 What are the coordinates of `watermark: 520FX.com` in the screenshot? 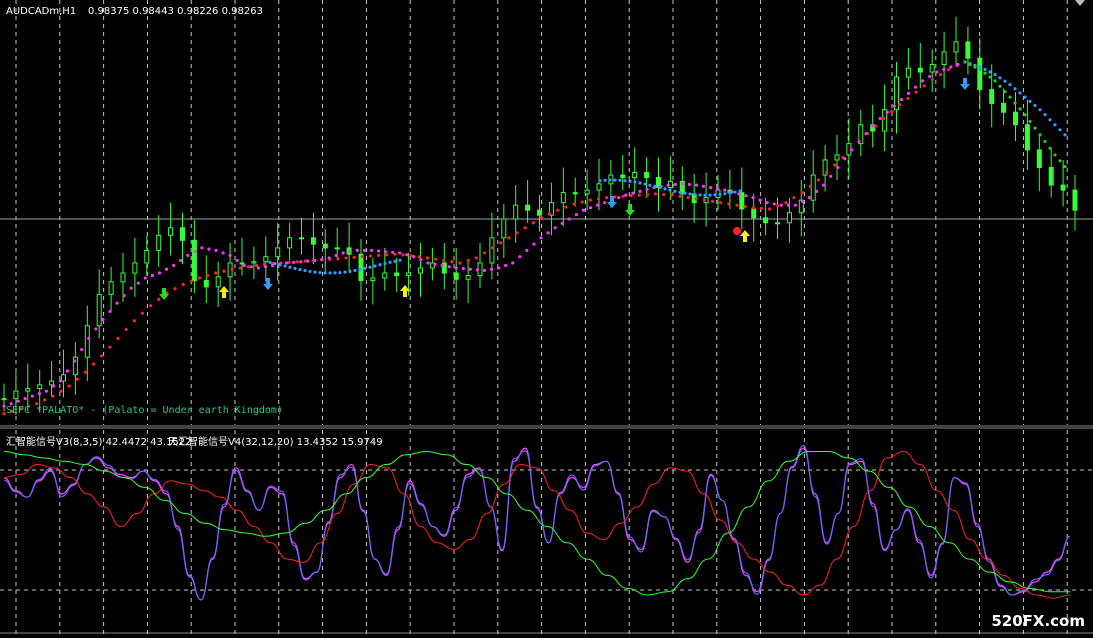 It's located at (1038, 621).